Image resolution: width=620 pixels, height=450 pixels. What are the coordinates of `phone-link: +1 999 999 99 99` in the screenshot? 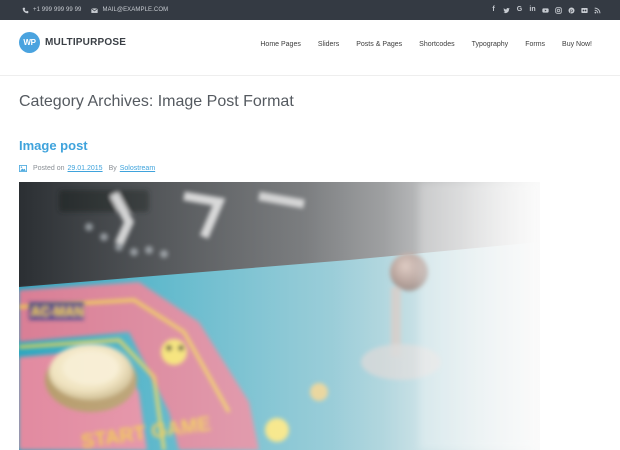 It's located at (51, 10).